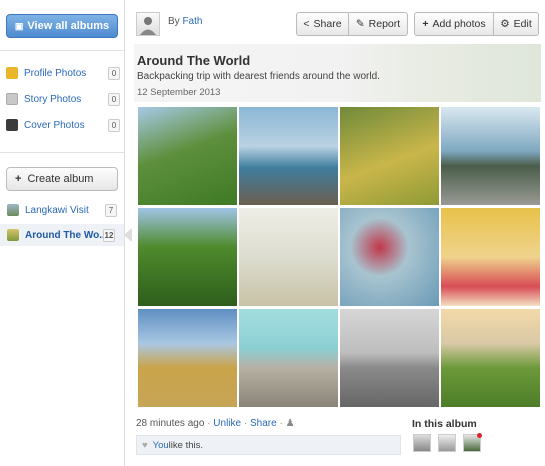 This screenshot has height=466, width=545. I want to click on create-album-button: + Create album, so click(62, 179).